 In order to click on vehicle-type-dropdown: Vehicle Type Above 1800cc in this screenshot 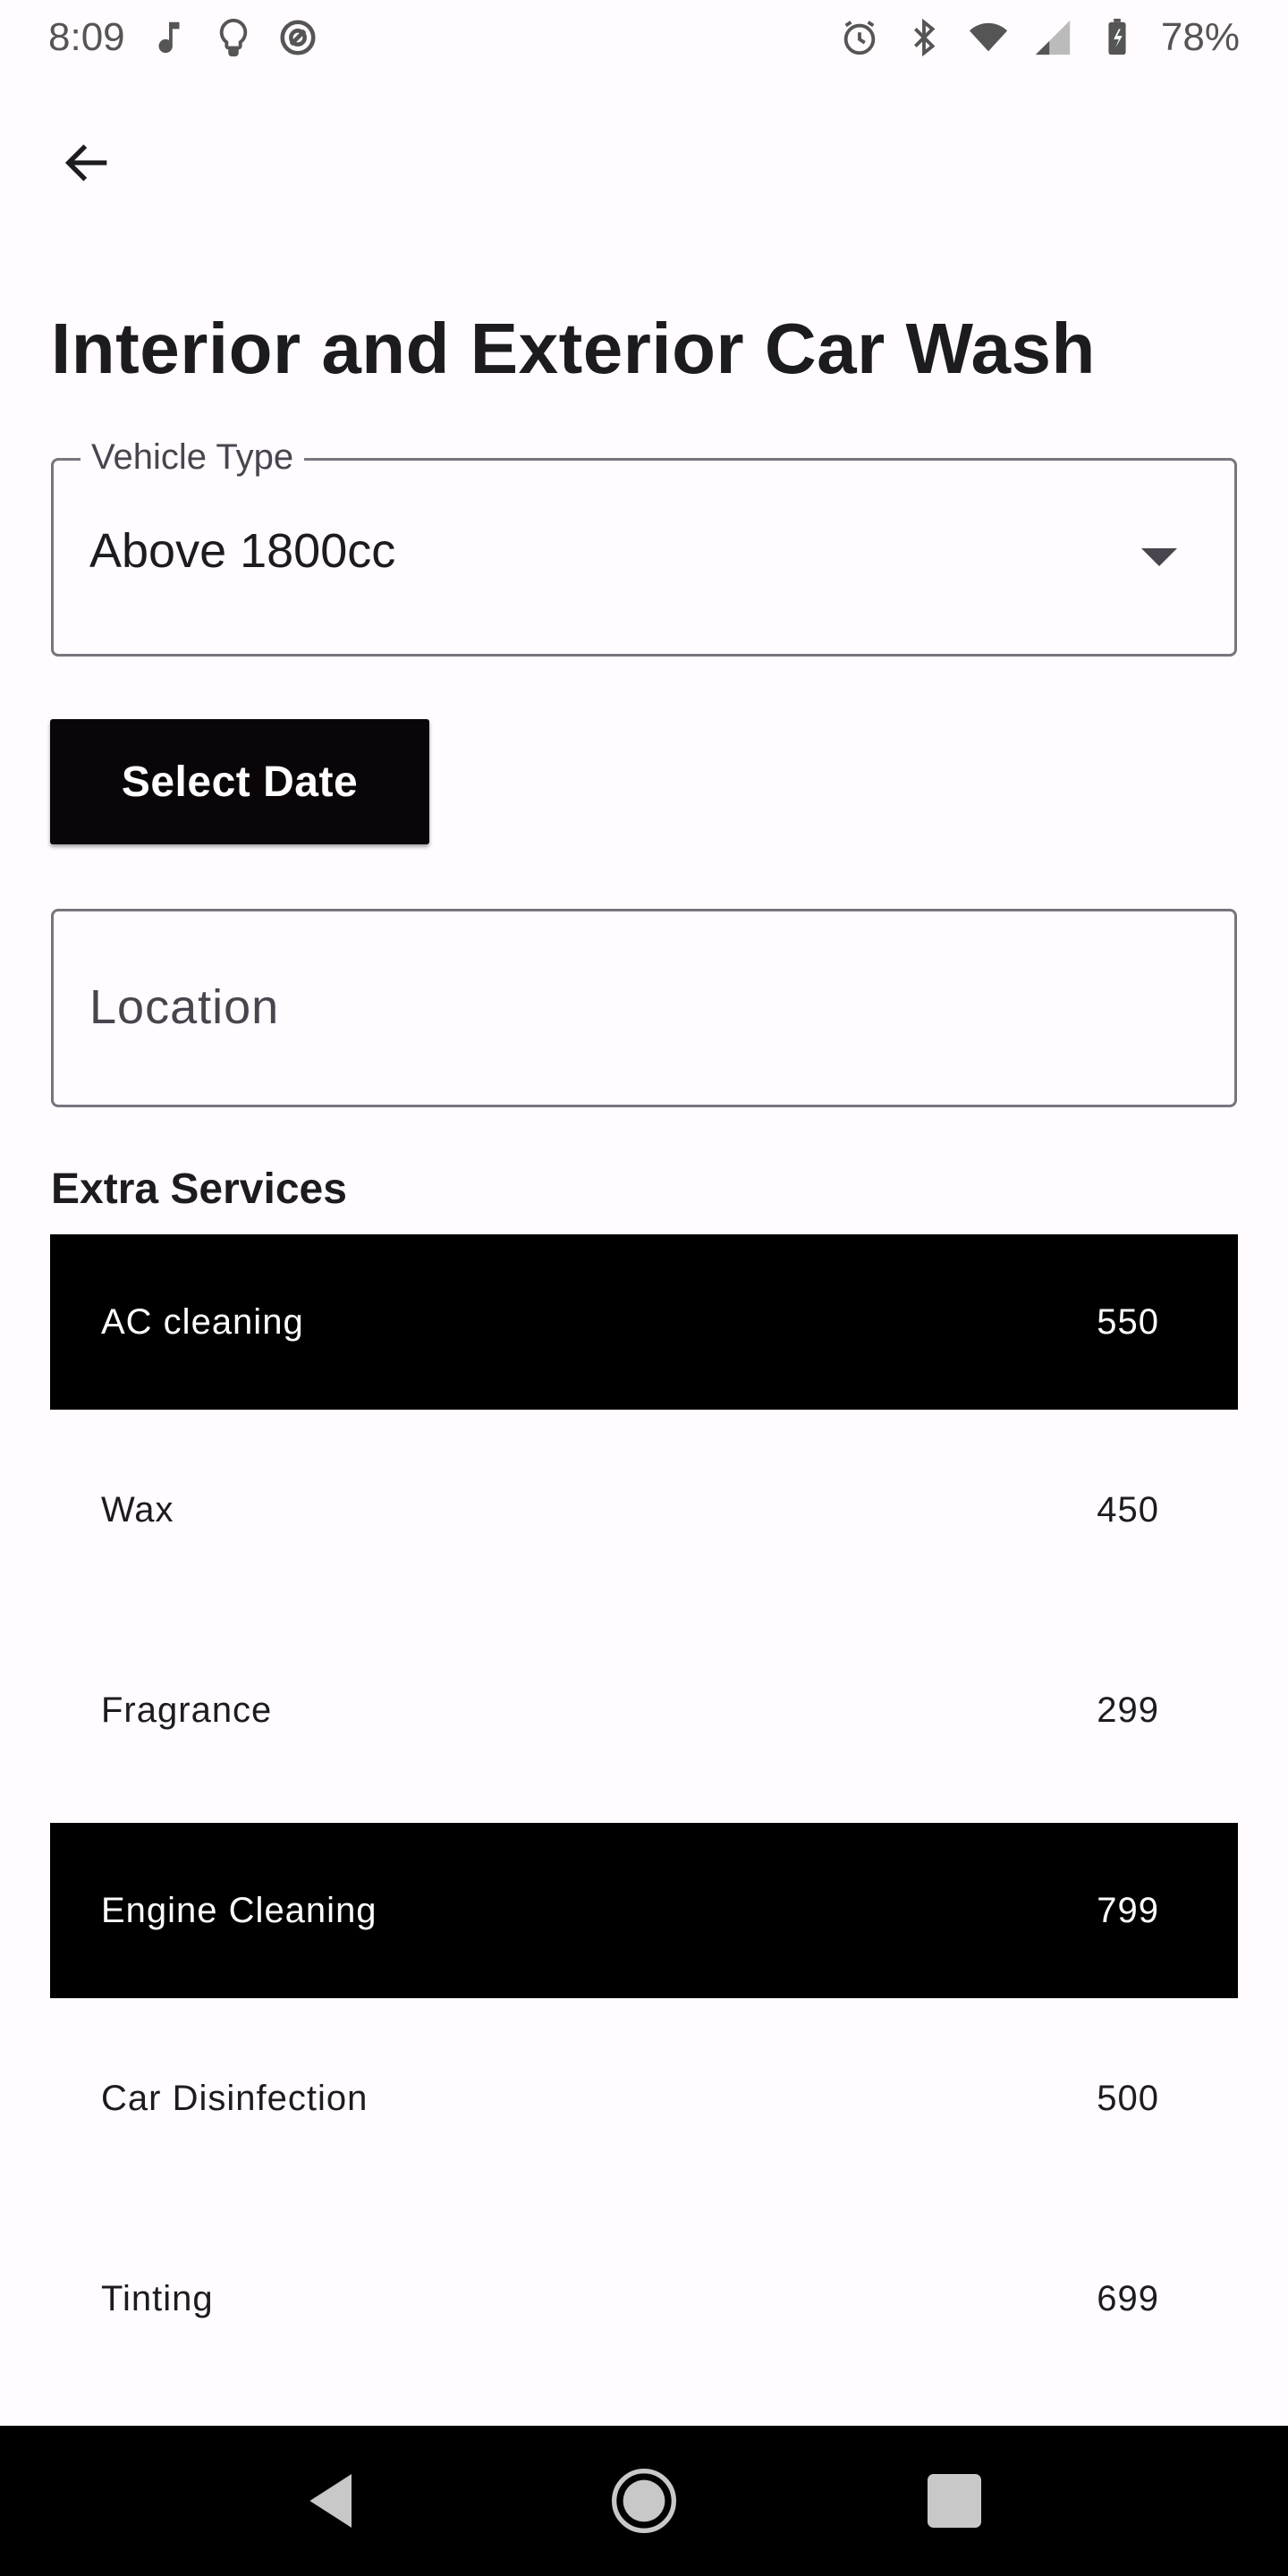, I will do `click(644, 547)`.